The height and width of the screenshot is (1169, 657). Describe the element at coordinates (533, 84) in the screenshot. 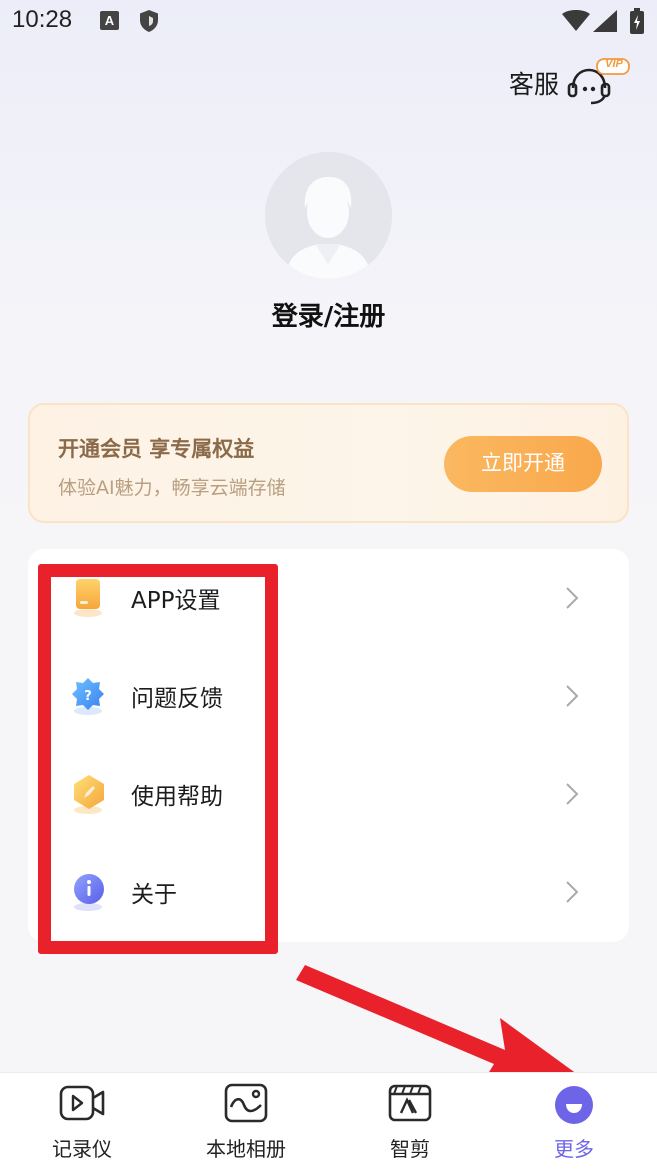

I see `customer-service-label: 客服` at that location.